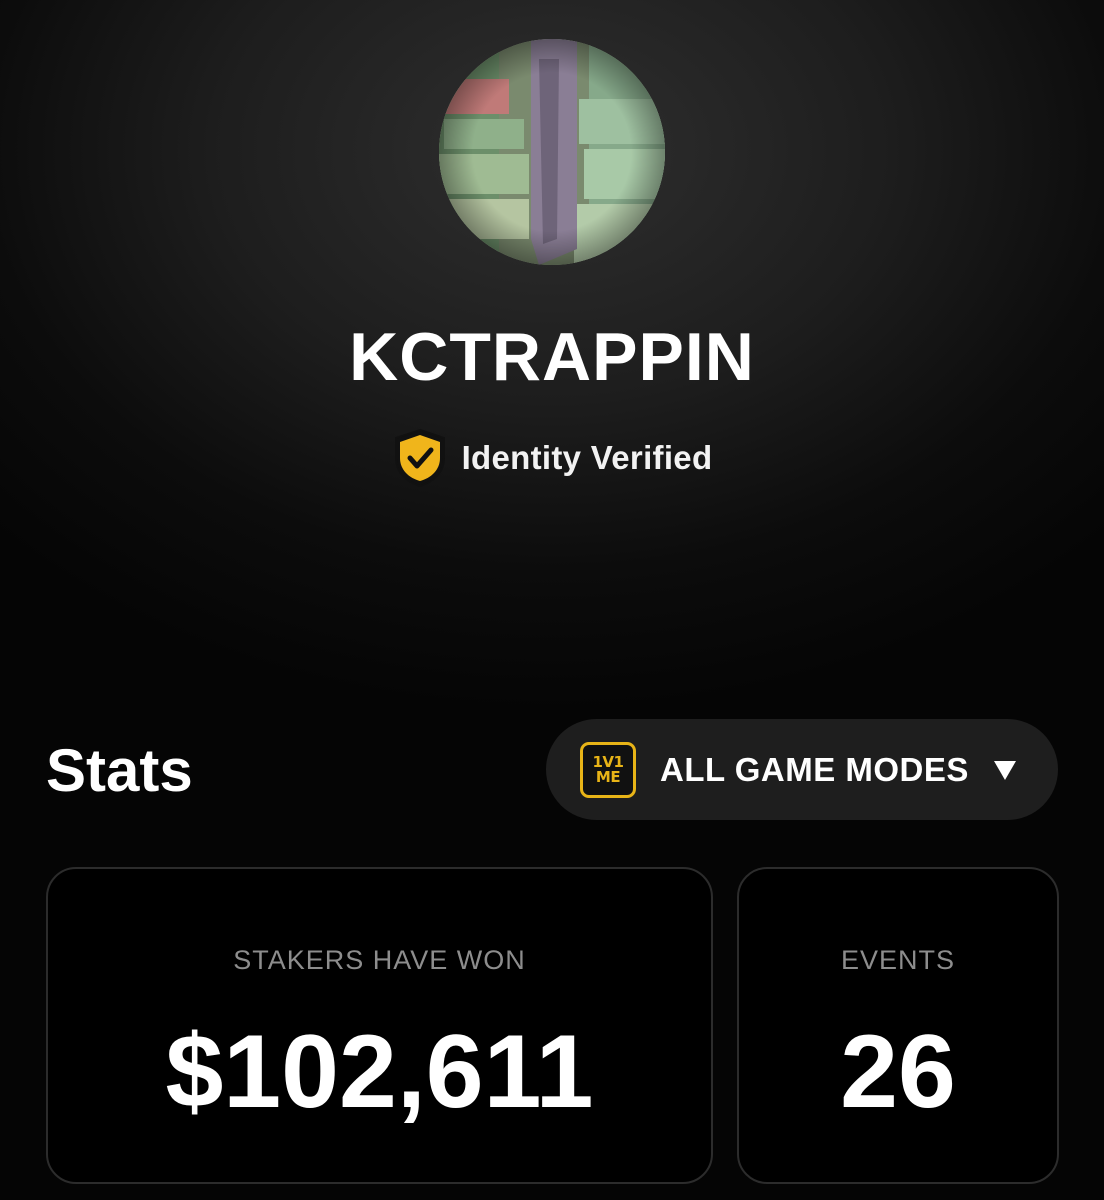 Image resolution: width=1104 pixels, height=1200 pixels. I want to click on avatar-image, so click(552, 152).